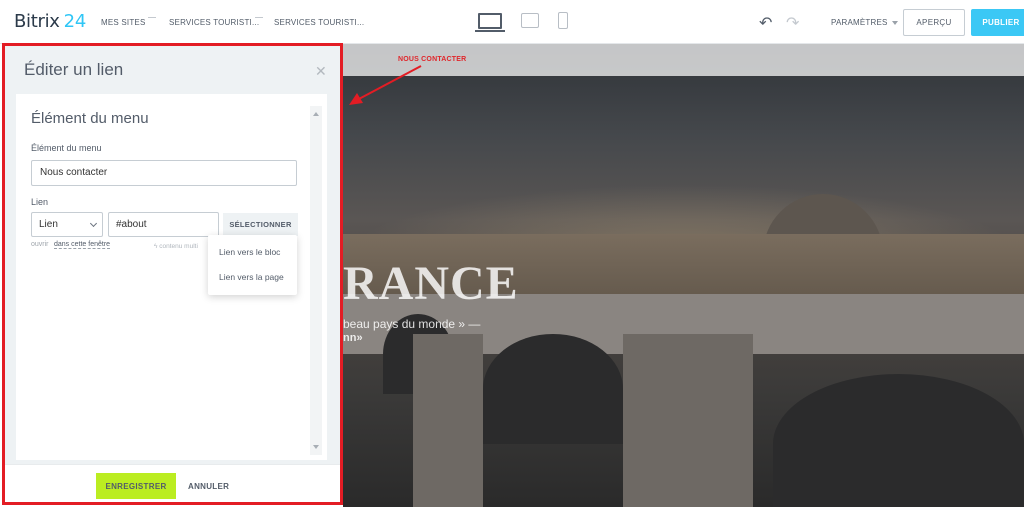 The height and width of the screenshot is (507, 1024). Describe the element at coordinates (792, 23) in the screenshot. I see `redo-icon: ↷` at that location.